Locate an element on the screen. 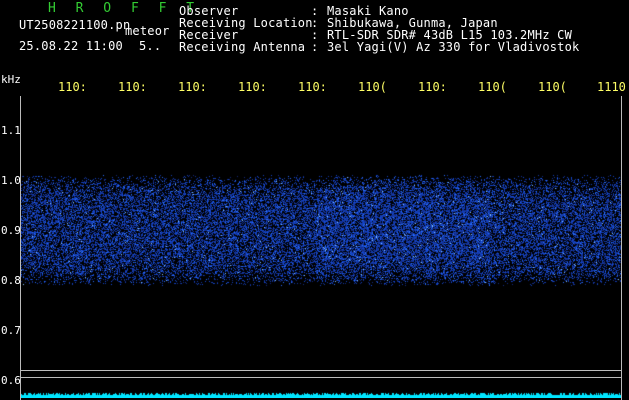 Image resolution: width=629 pixels, height=400 pixels. plot-right-border is located at coordinates (621, 248).